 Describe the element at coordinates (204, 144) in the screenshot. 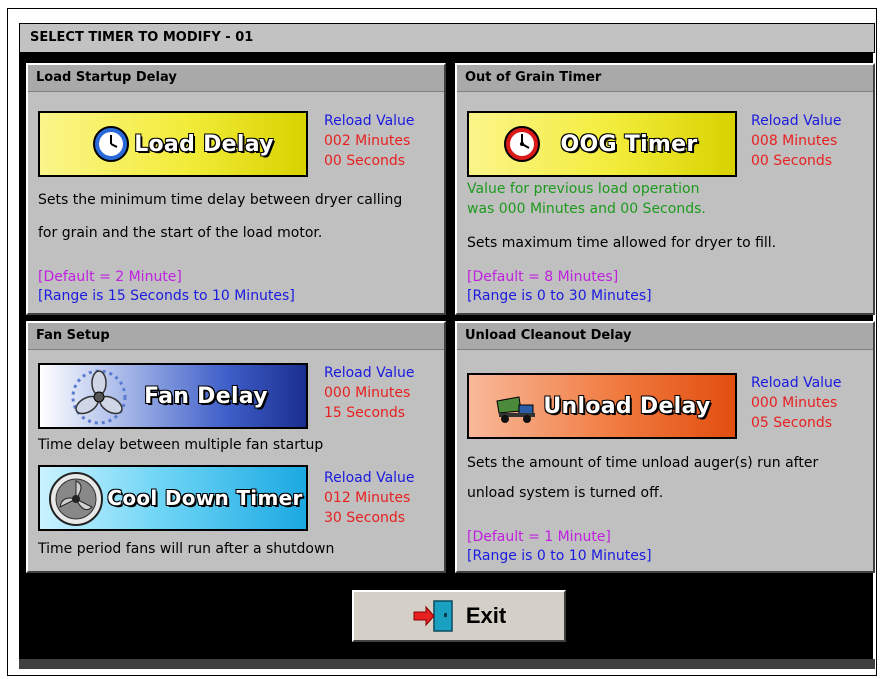

I see `load-delay-label: Load Delay` at that location.